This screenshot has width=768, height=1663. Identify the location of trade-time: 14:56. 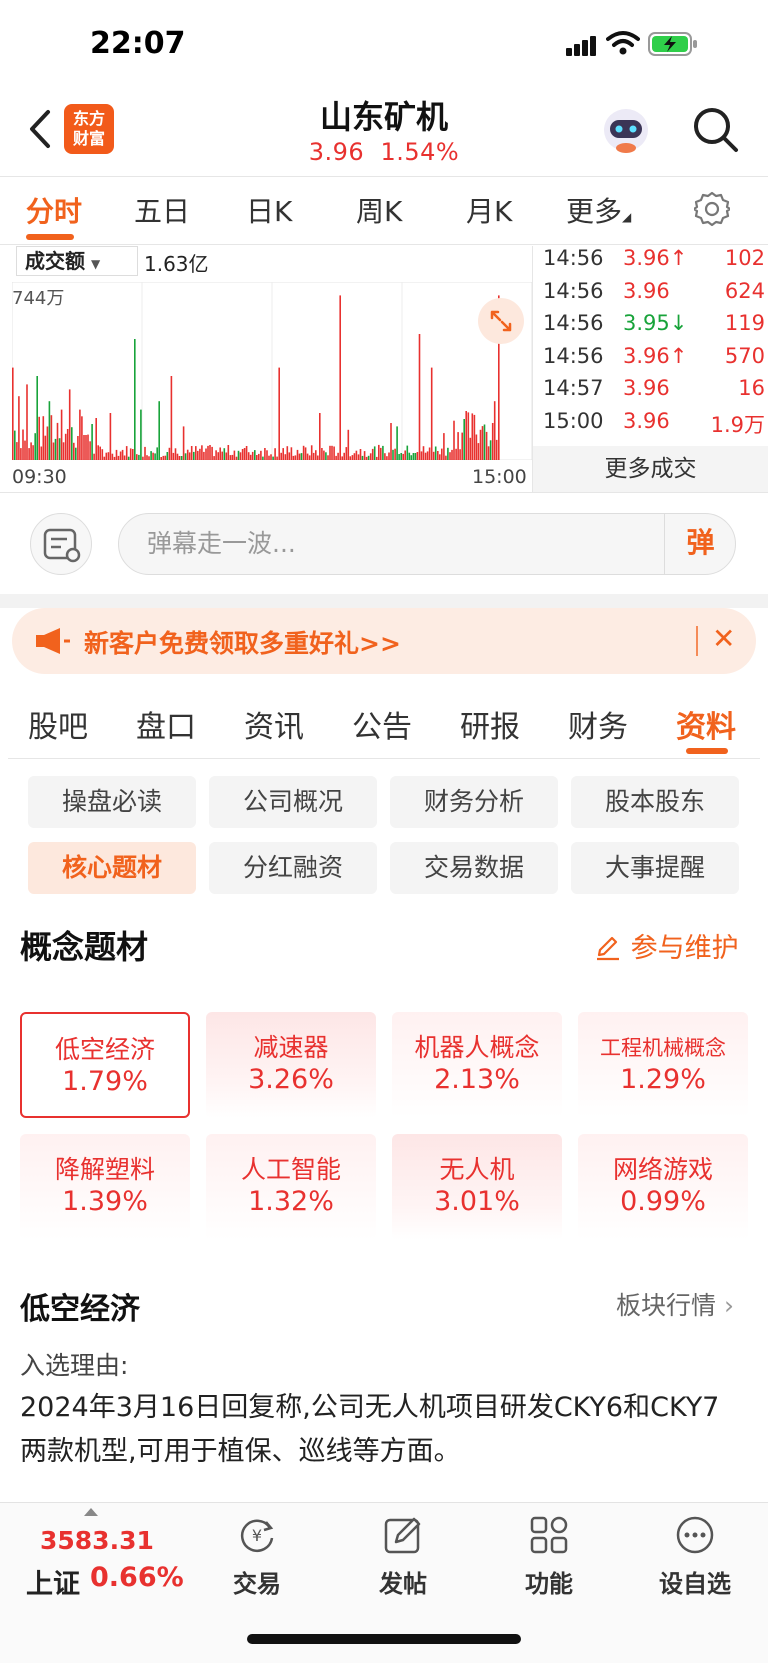
(573, 323).